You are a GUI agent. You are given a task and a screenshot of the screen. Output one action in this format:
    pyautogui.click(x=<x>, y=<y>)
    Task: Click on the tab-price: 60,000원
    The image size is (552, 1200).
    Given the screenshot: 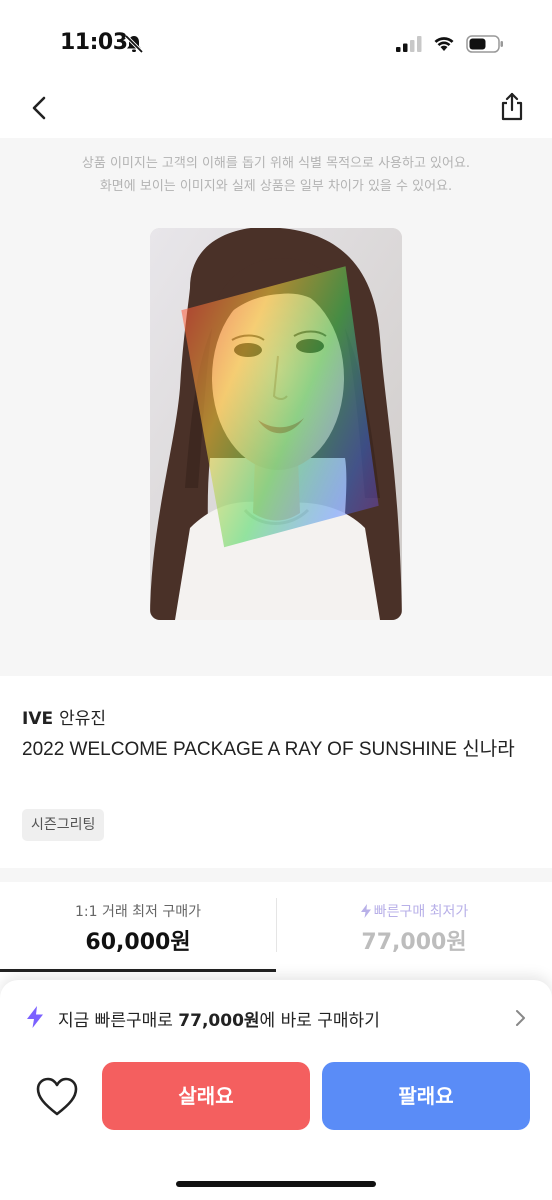 What is the action you would take?
    pyautogui.click(x=138, y=942)
    